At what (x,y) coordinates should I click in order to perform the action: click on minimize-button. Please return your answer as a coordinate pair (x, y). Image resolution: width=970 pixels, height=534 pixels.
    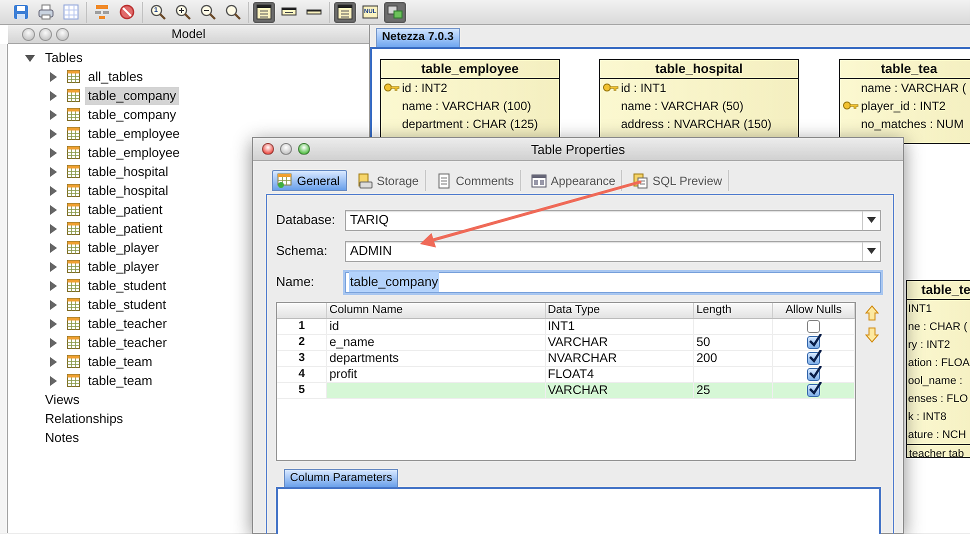
    Looking at the image, I should click on (286, 149).